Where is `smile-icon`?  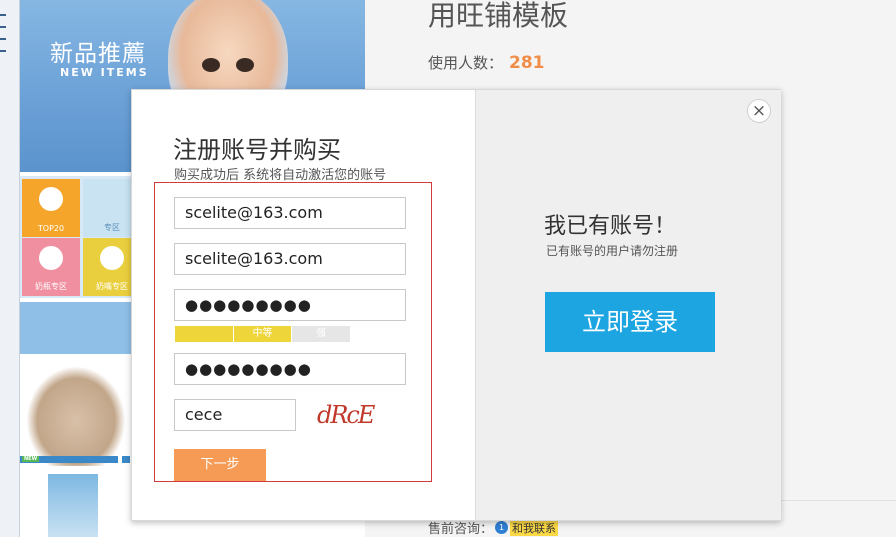 smile-icon is located at coordinates (51, 199).